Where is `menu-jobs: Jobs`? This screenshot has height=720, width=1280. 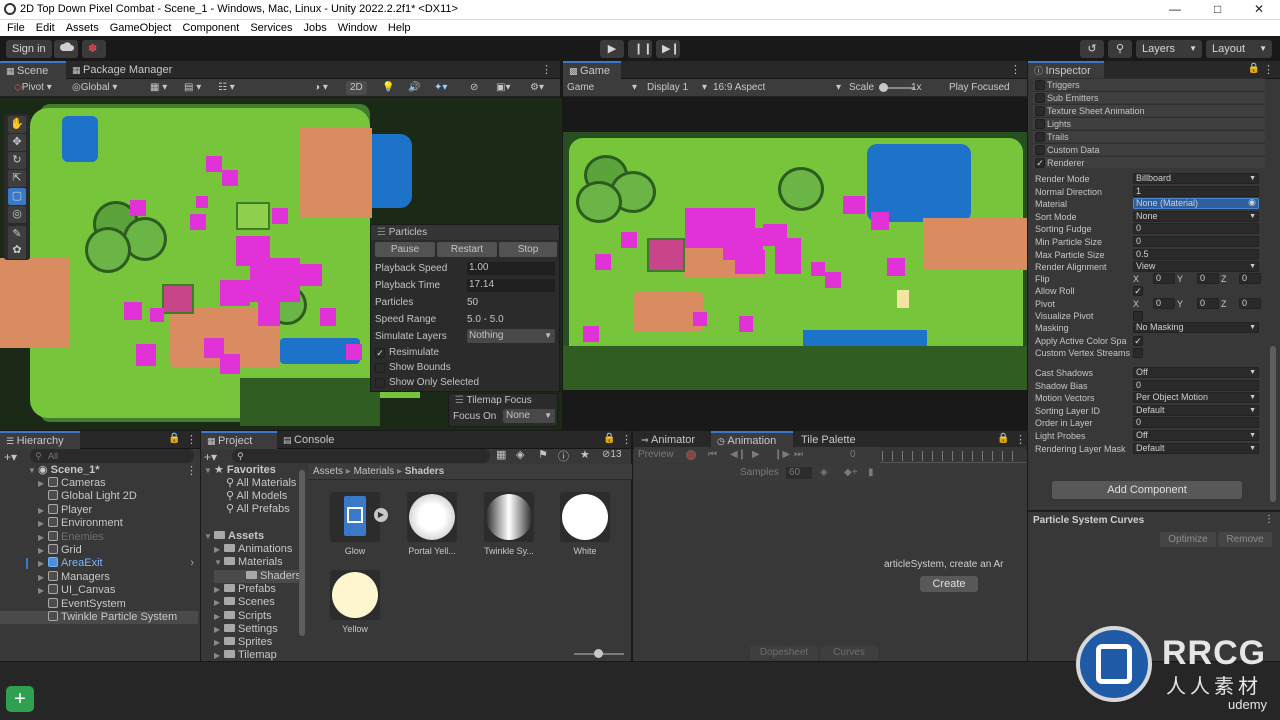 menu-jobs: Jobs is located at coordinates (315, 28).